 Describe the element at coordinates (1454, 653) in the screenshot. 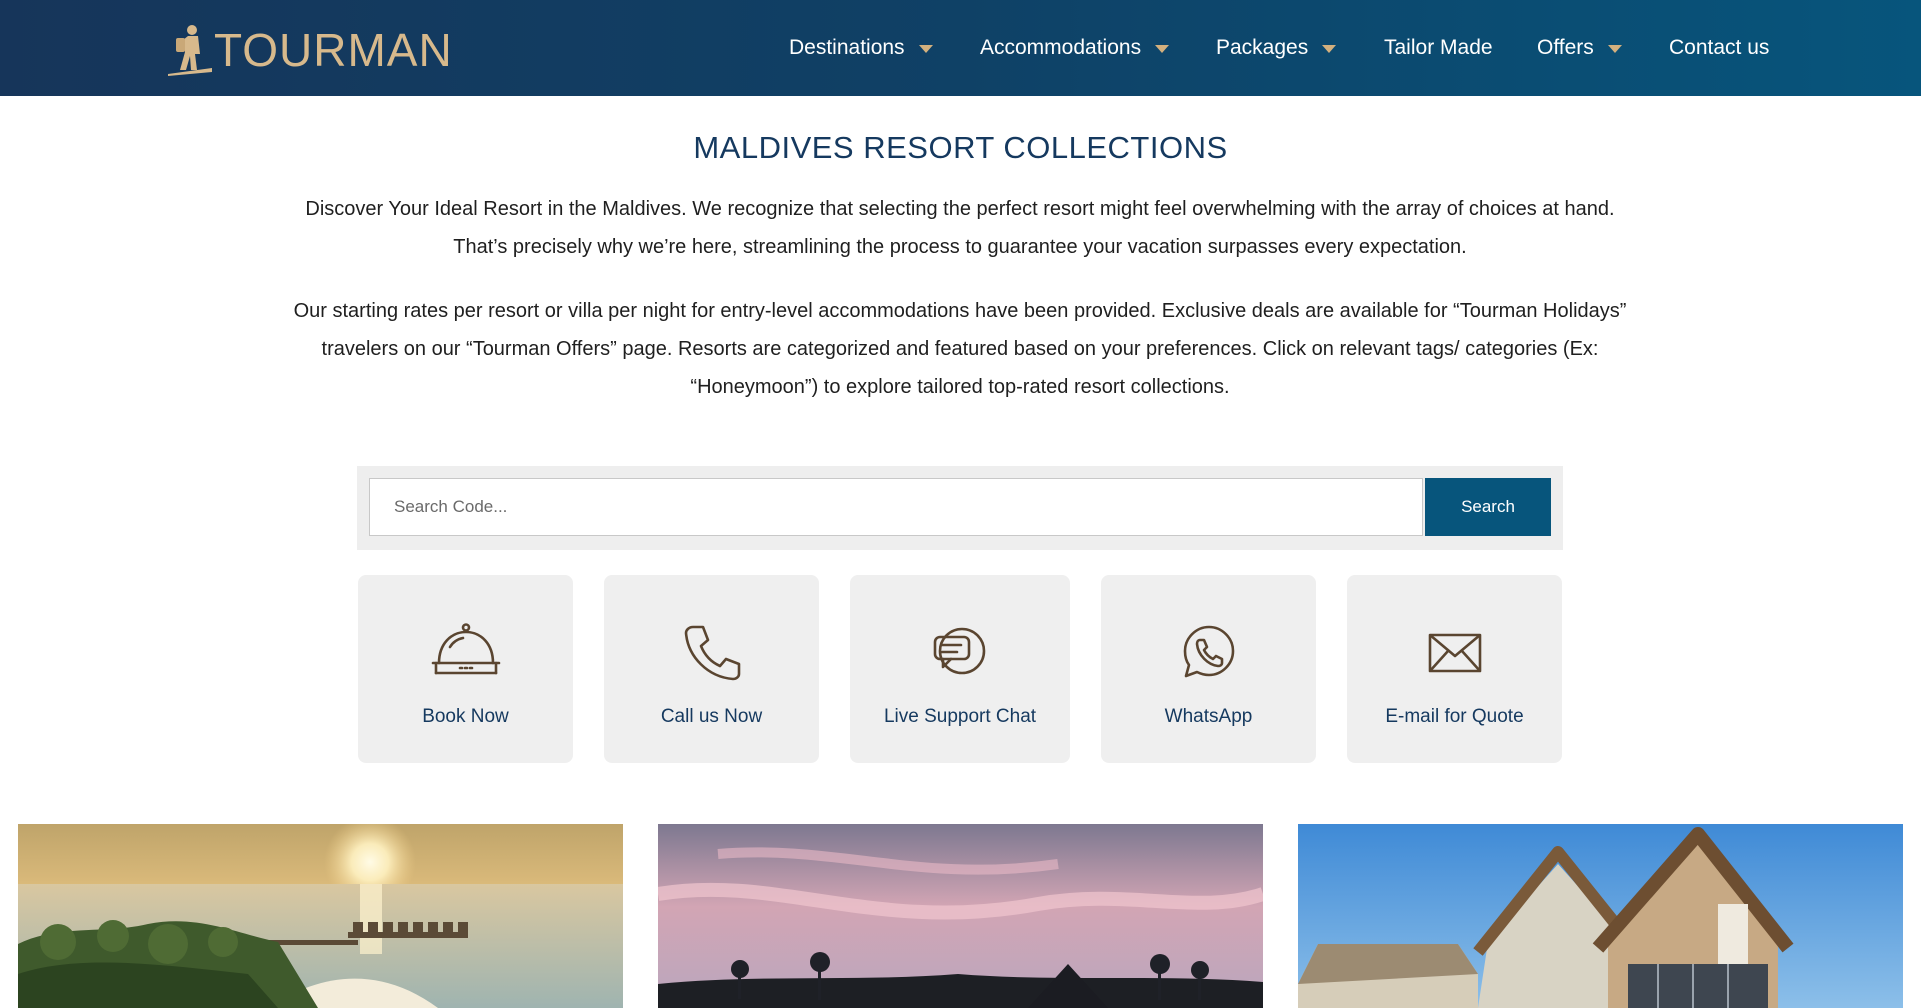

I see `envelope-icon` at that location.